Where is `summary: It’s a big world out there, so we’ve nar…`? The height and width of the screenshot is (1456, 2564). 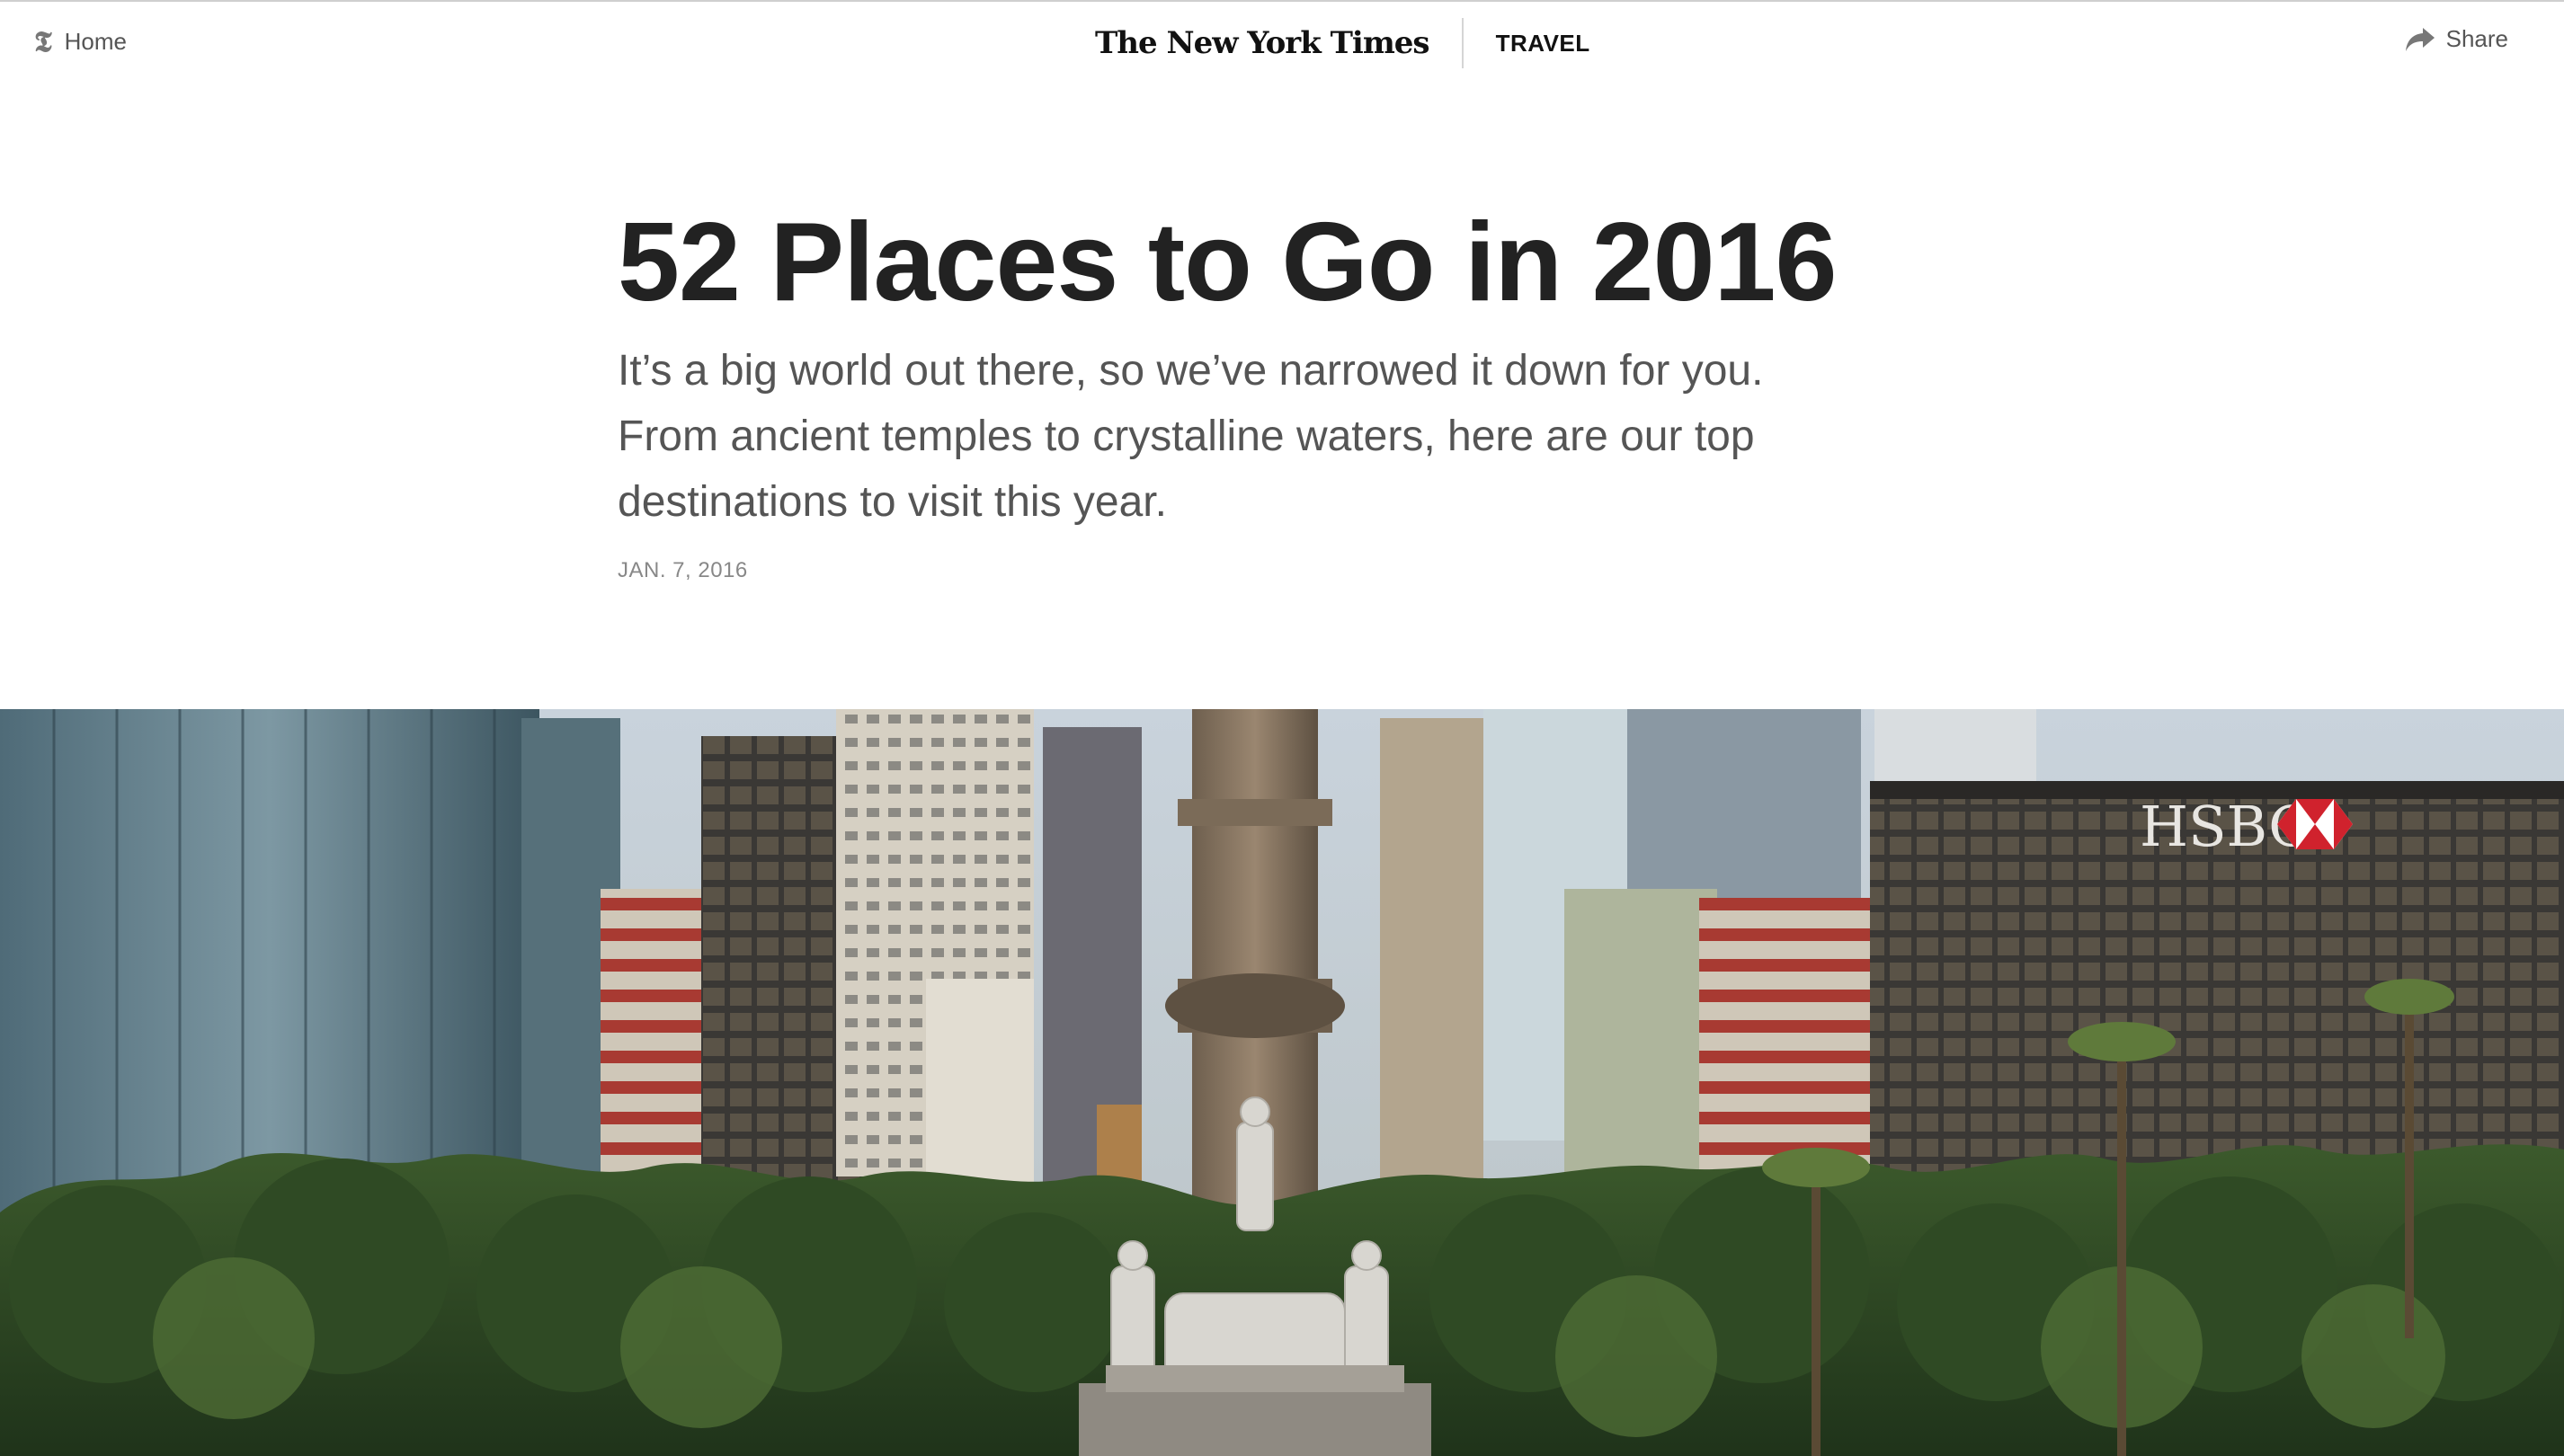 summary: It’s a big world out there, so we’ve nar… is located at coordinates (1191, 437).